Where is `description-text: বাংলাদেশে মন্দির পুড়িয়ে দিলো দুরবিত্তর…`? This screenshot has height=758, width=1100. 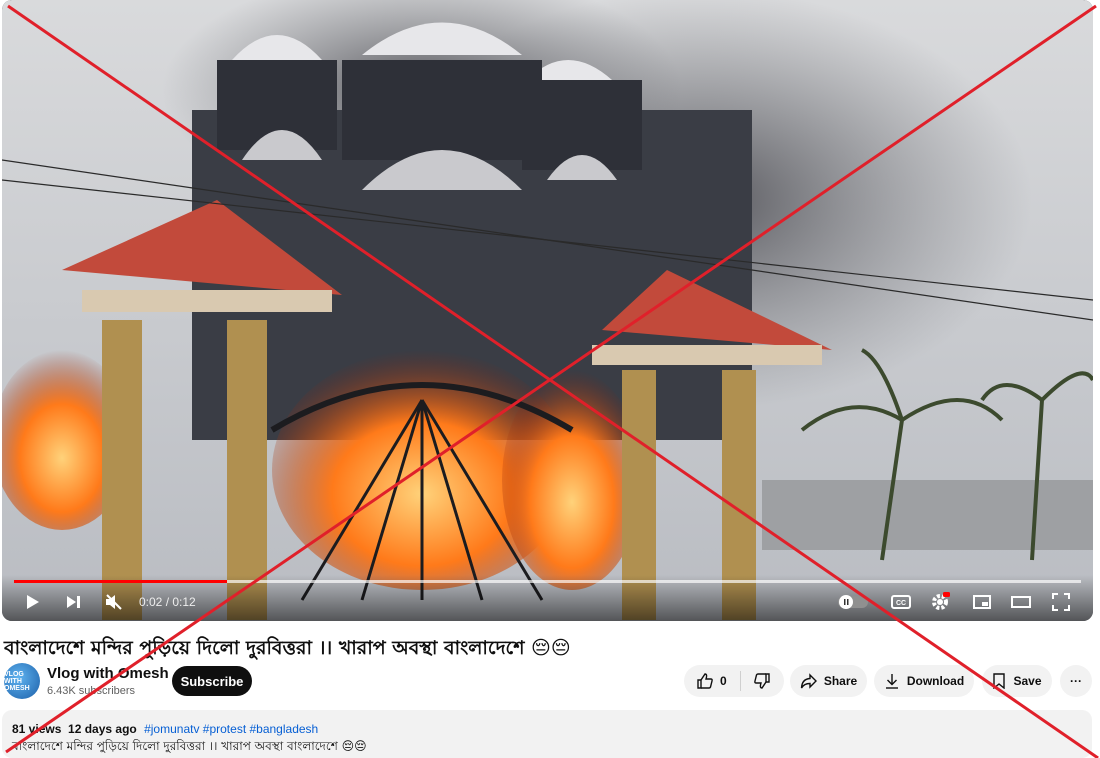
description-text: বাংলাদেশে মন্দির পুড়িয়ে দিলো দুরবিত্তর… is located at coordinates (189, 746).